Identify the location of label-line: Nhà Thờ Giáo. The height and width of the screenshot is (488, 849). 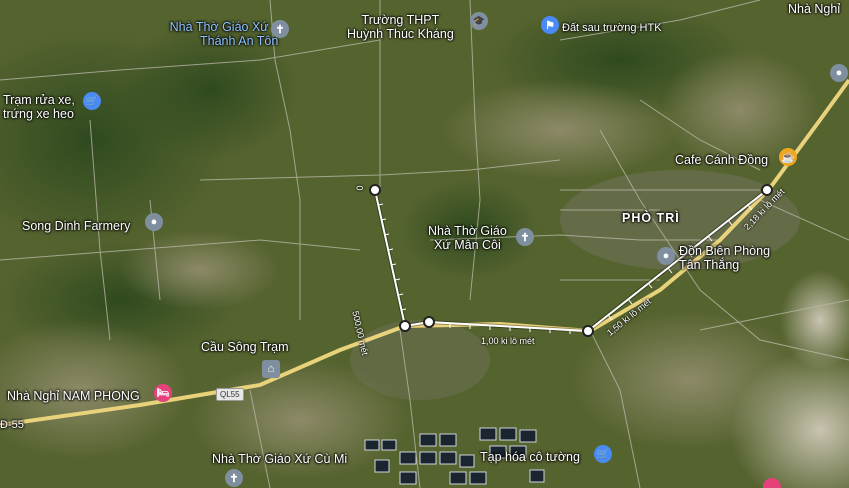
(467, 231).